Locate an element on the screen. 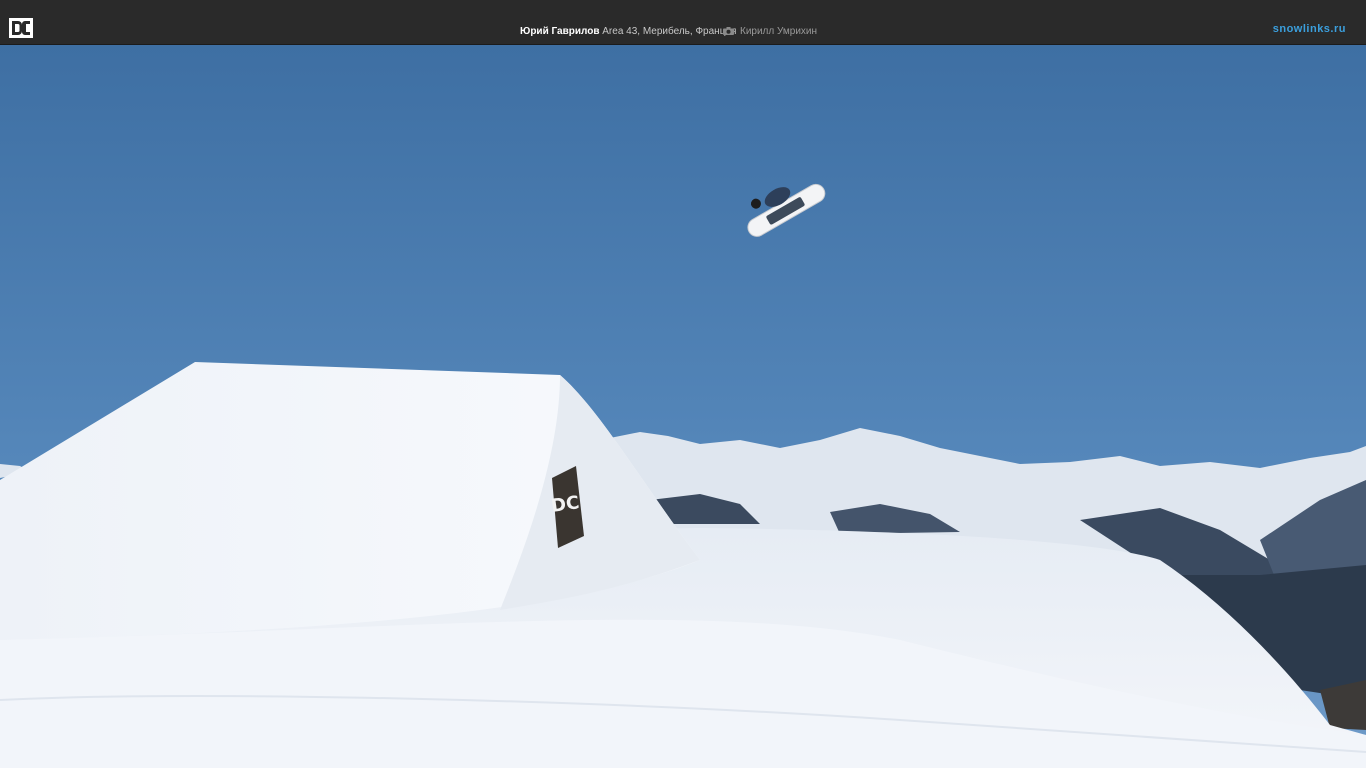 Image resolution: width=1366 pixels, height=768 pixels. dc-logo: DC is located at coordinates (21, 28).